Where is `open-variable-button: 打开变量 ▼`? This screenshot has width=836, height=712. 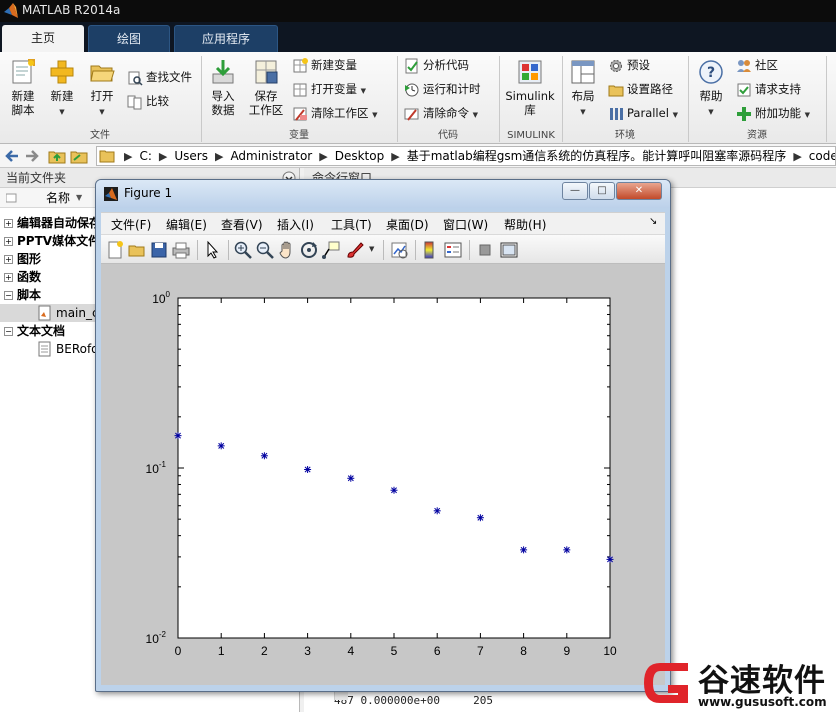 open-variable-button: 打开变量 ▼ is located at coordinates (329, 89).